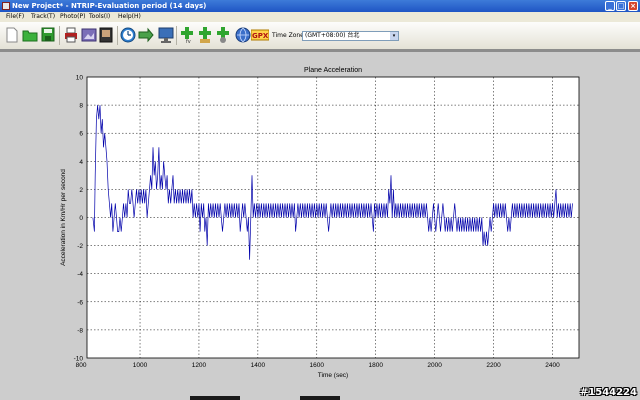 The image size is (640, 400). Describe the element at coordinates (129, 17) in the screenshot. I see `menu-help: Help(H)` at that location.